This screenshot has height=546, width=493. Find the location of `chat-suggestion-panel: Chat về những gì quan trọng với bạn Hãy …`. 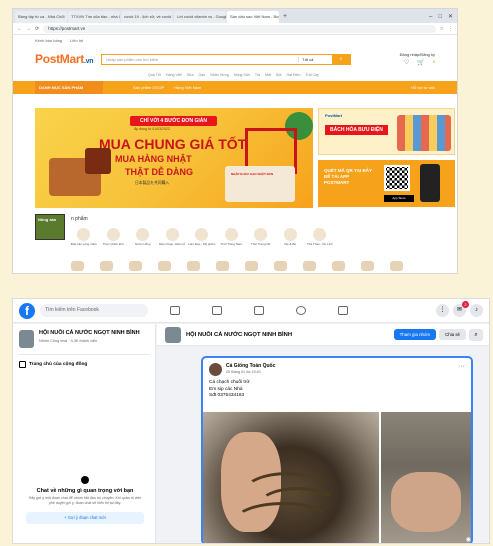

chat-suggestion-panel: Chat về những gì quan trọng với bạn Hãy … is located at coordinates (85, 500).